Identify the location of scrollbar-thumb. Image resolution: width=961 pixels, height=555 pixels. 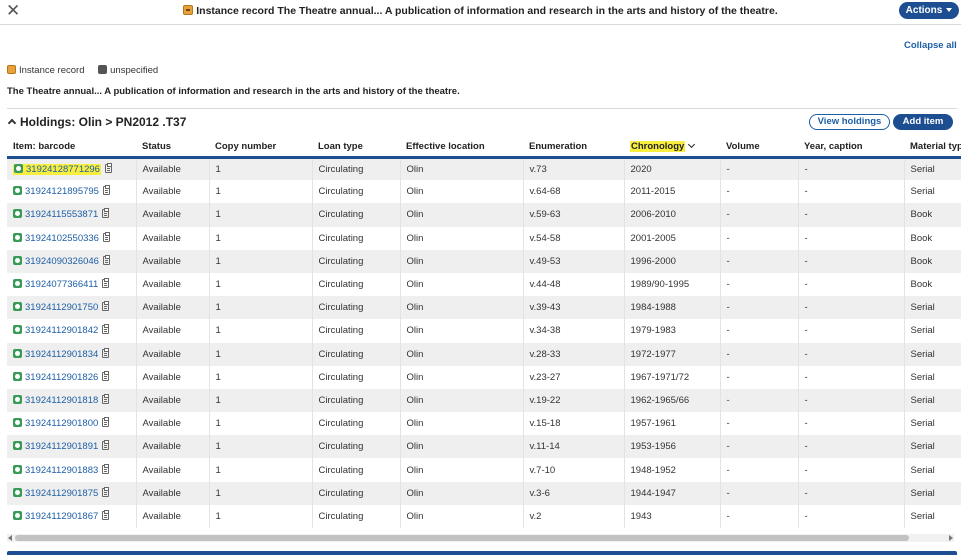
(462, 538).